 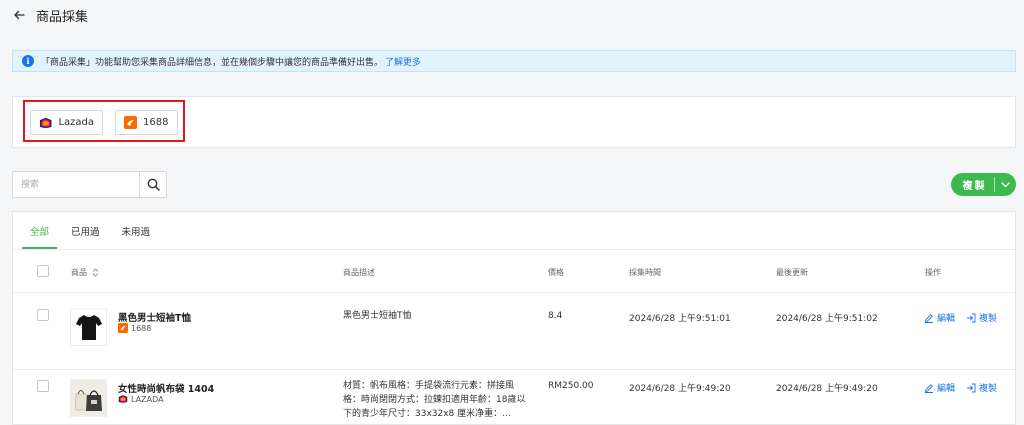 I want to click on column-header-updated: 最後更新, so click(x=792, y=272).